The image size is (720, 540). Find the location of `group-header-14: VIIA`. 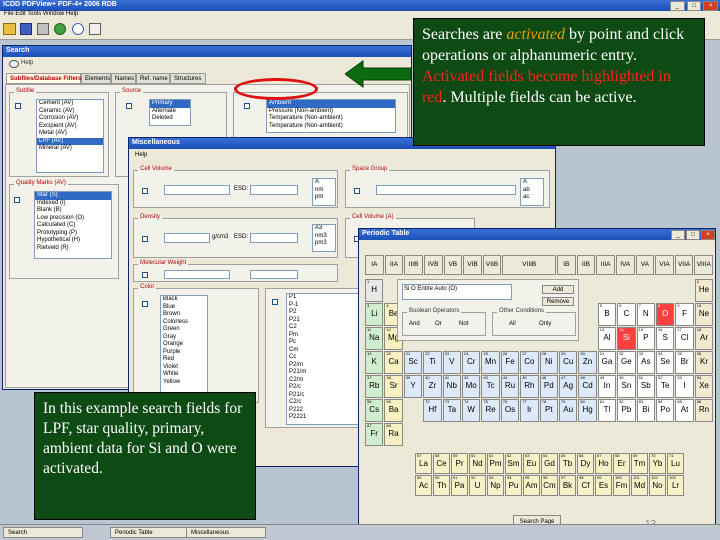

group-header-14: VIIA is located at coordinates (684, 265).